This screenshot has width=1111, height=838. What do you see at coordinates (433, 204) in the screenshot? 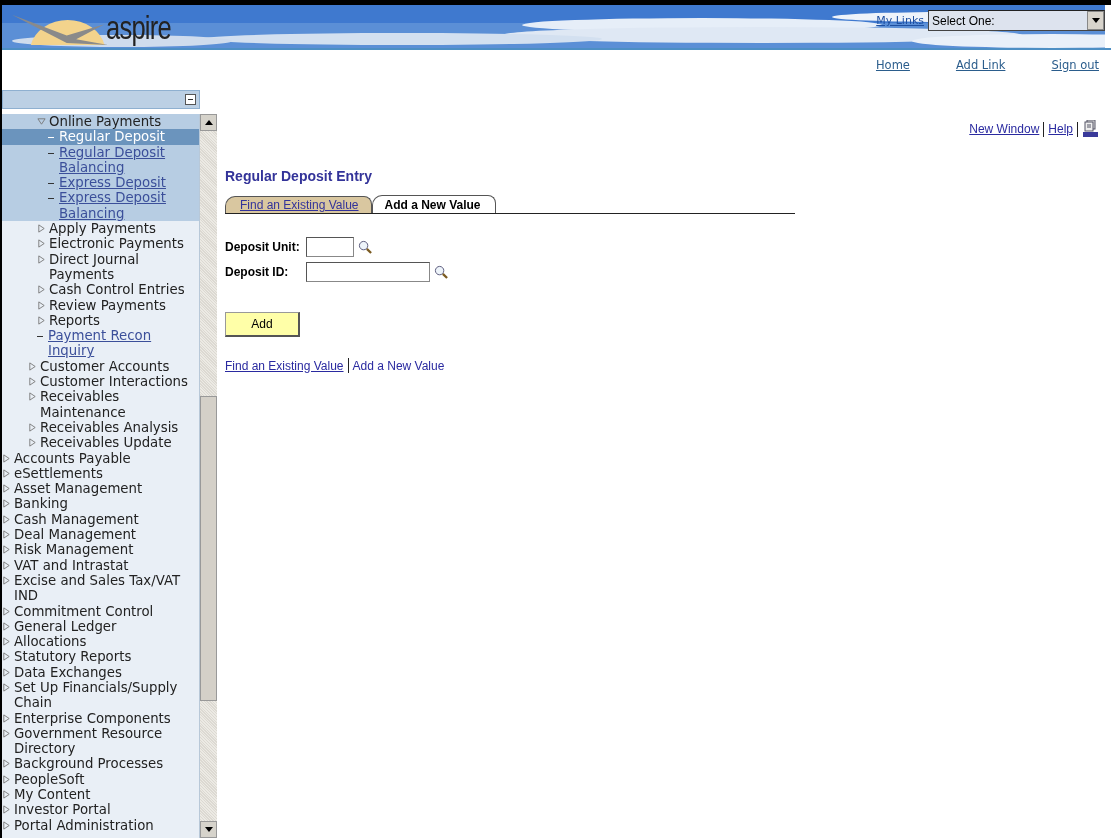
I see `tab: Add a New Value` at bounding box center [433, 204].